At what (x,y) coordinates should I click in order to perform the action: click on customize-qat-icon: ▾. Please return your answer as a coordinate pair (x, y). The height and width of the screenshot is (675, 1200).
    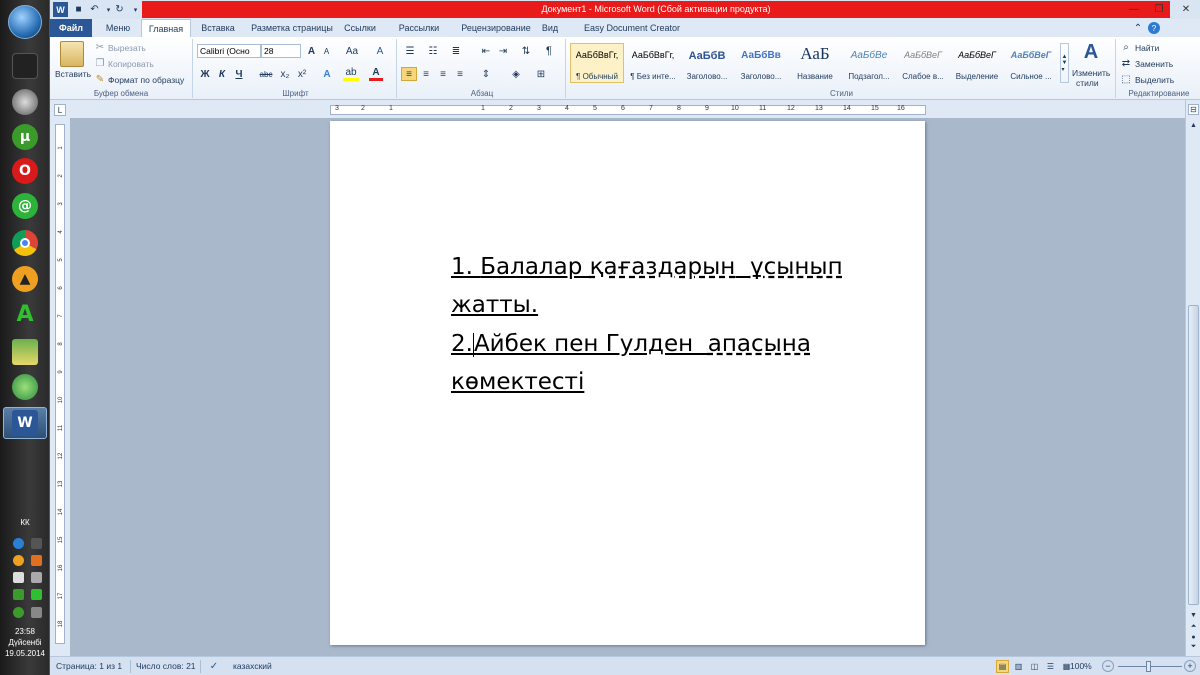
    Looking at the image, I should click on (135, 9).